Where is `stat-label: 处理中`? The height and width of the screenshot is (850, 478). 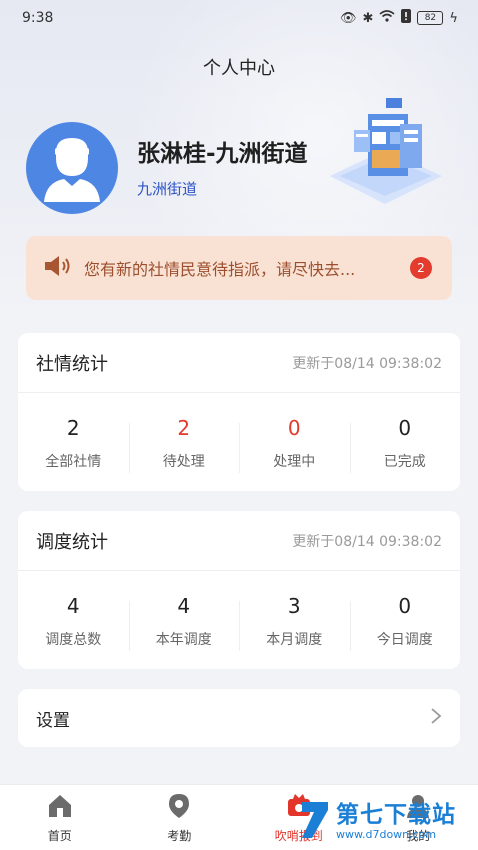
stat-label: 处理中 is located at coordinates (294, 462).